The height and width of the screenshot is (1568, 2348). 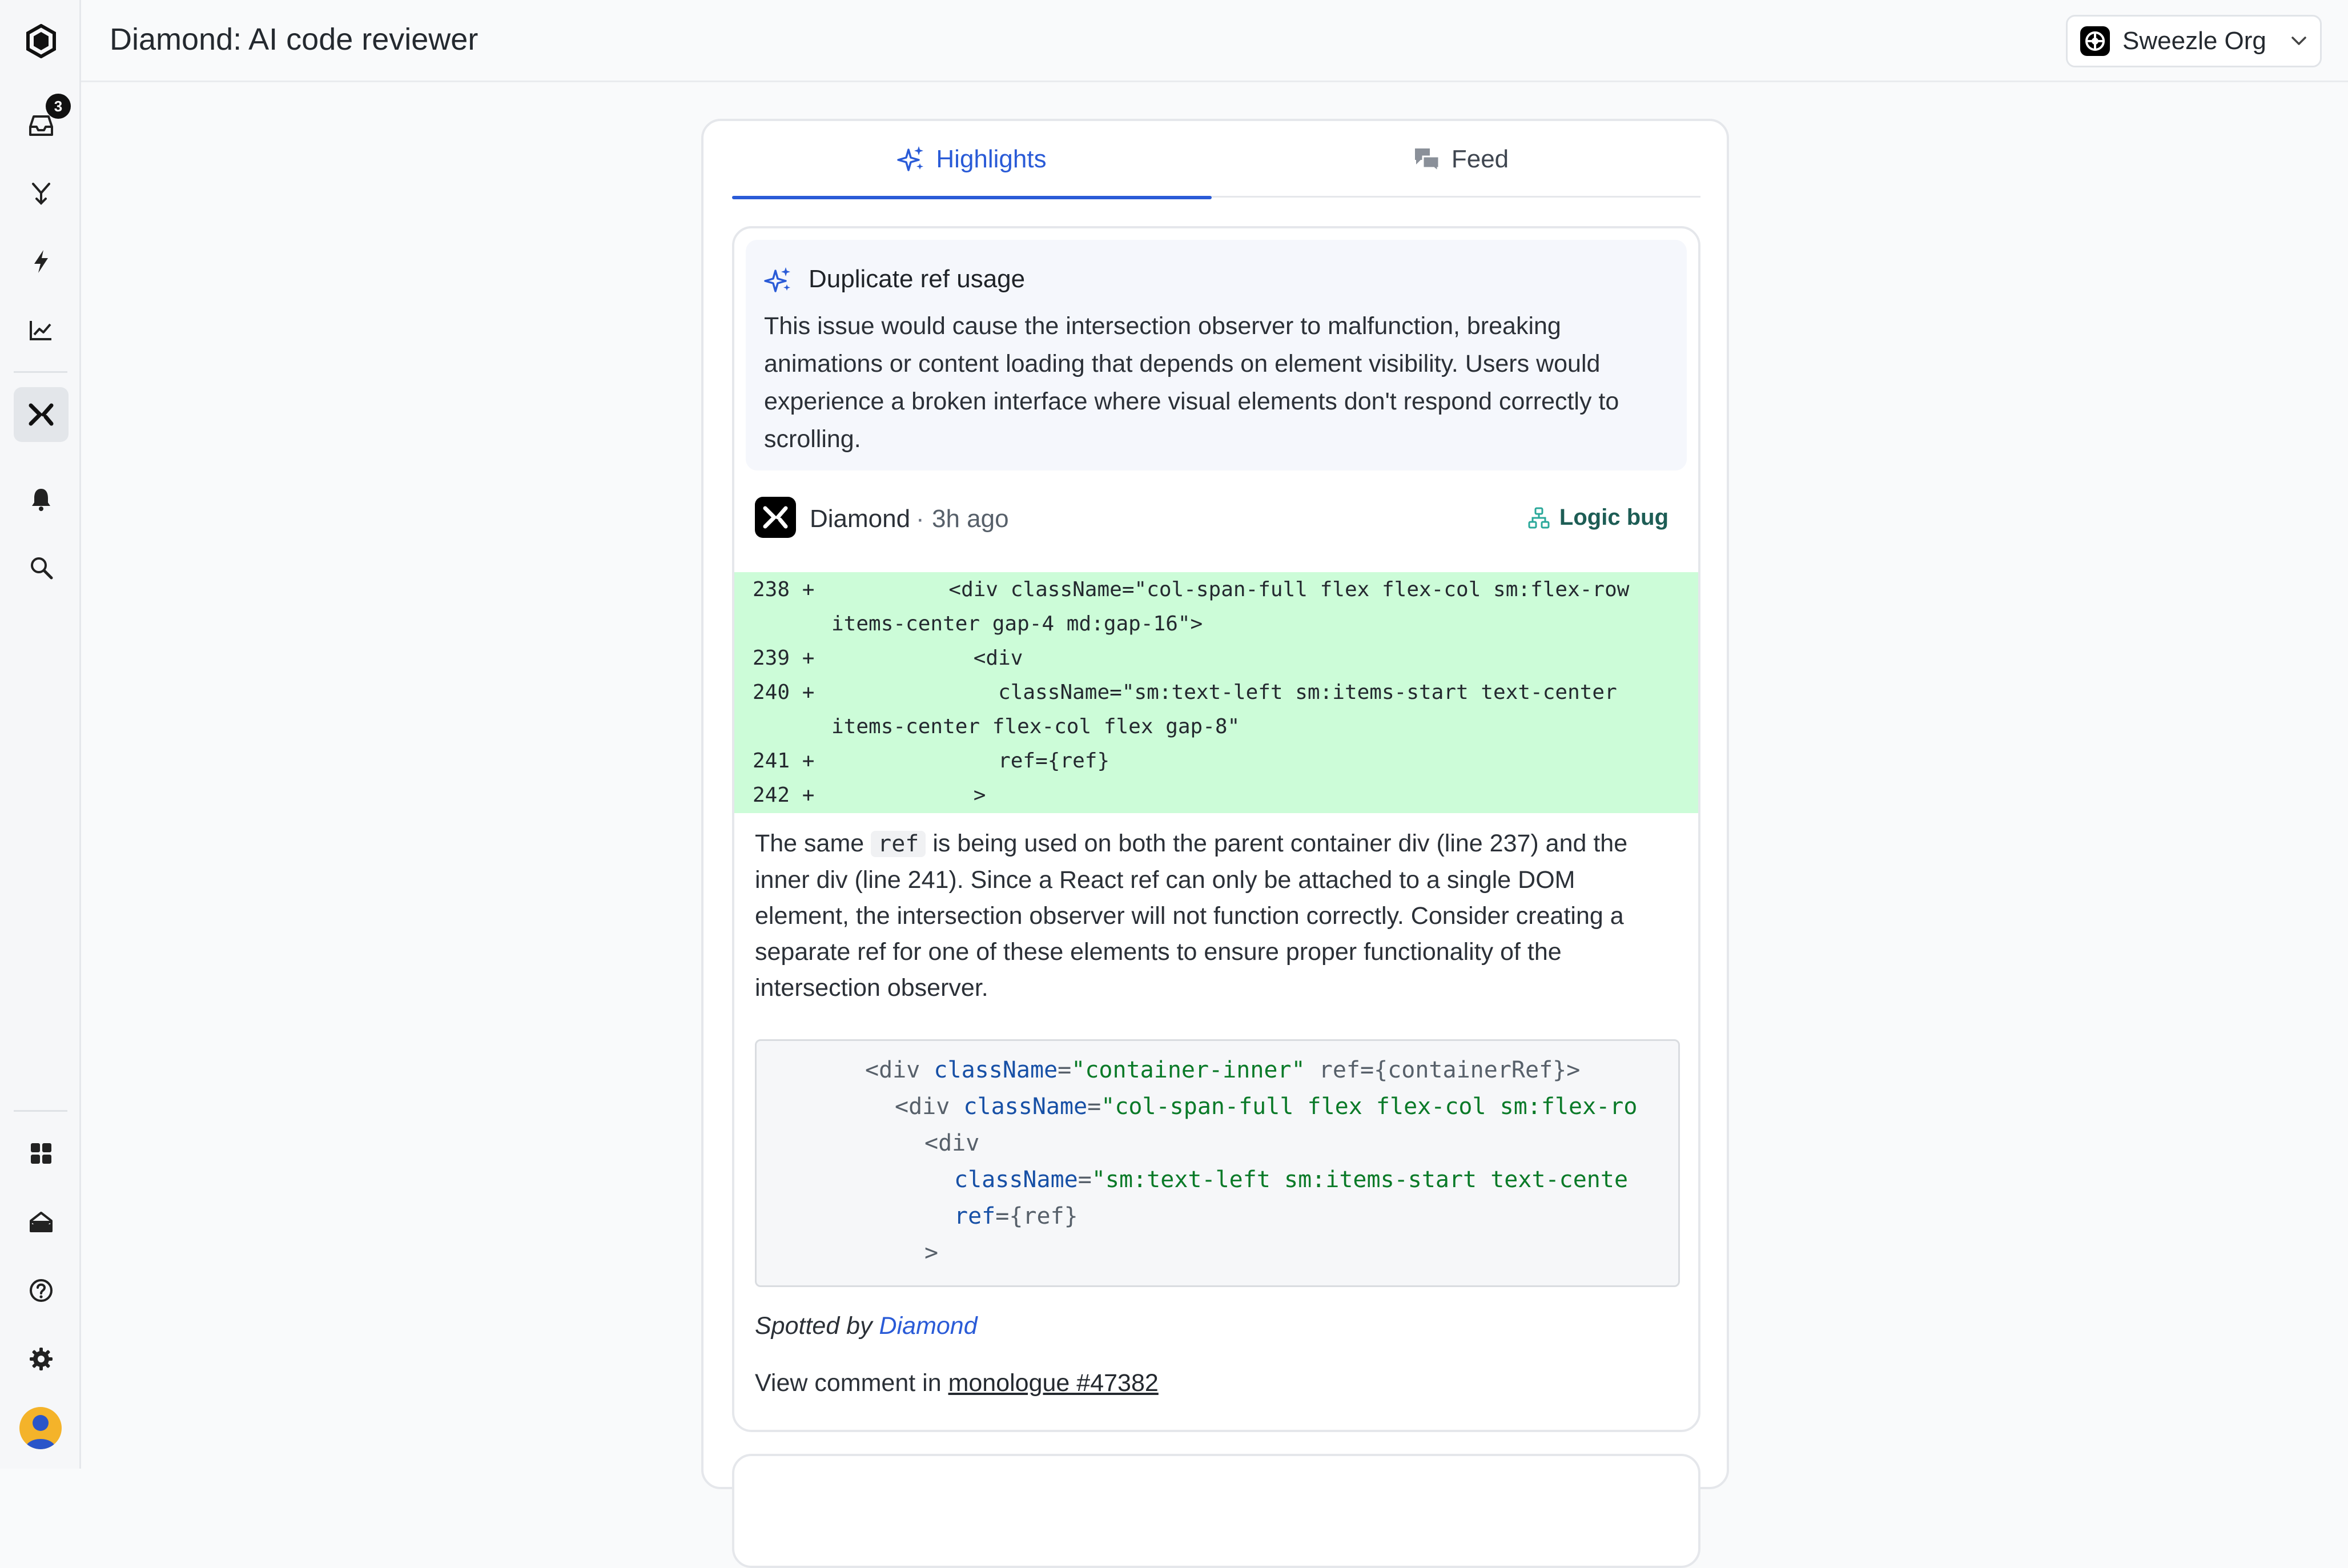 What do you see at coordinates (1216, 1511) in the screenshot?
I see `next-highlight-card` at bounding box center [1216, 1511].